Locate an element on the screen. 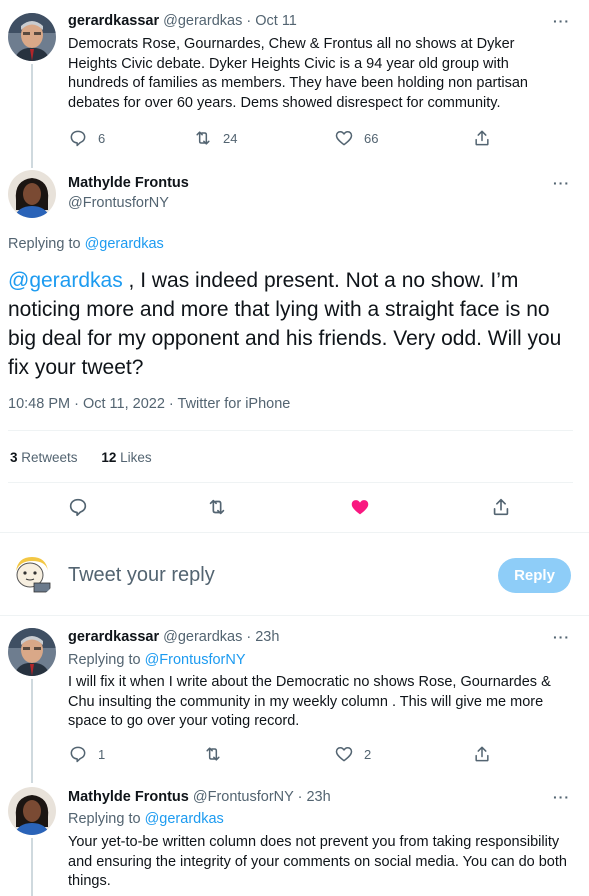 The image size is (589, 896). like-action: 2 is located at coordinates (352, 754).